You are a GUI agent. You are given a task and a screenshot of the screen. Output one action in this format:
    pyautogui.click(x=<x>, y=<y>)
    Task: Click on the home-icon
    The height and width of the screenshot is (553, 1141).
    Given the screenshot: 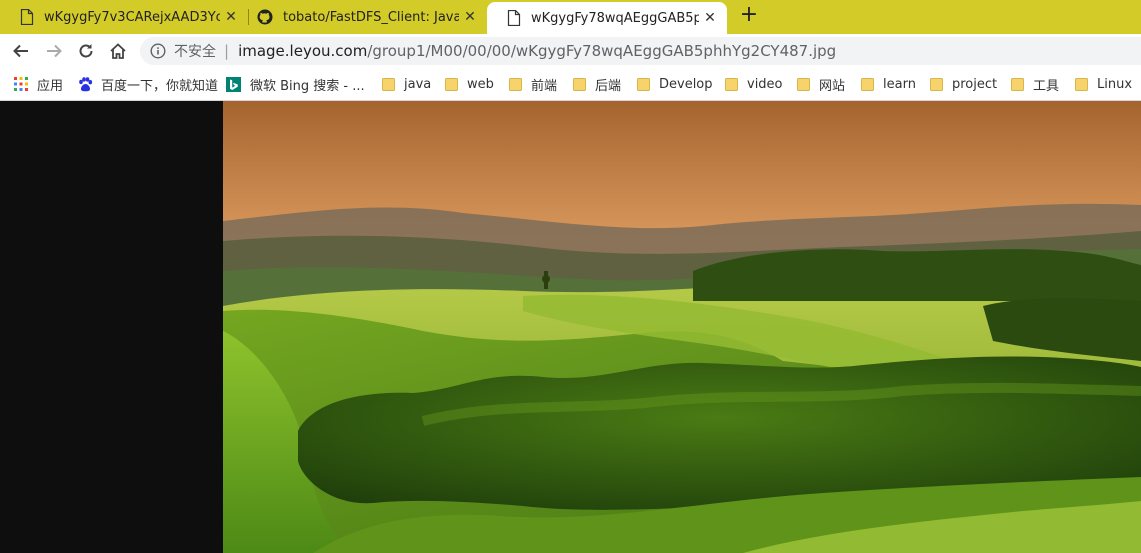 What is the action you would take?
    pyautogui.click(x=118, y=51)
    